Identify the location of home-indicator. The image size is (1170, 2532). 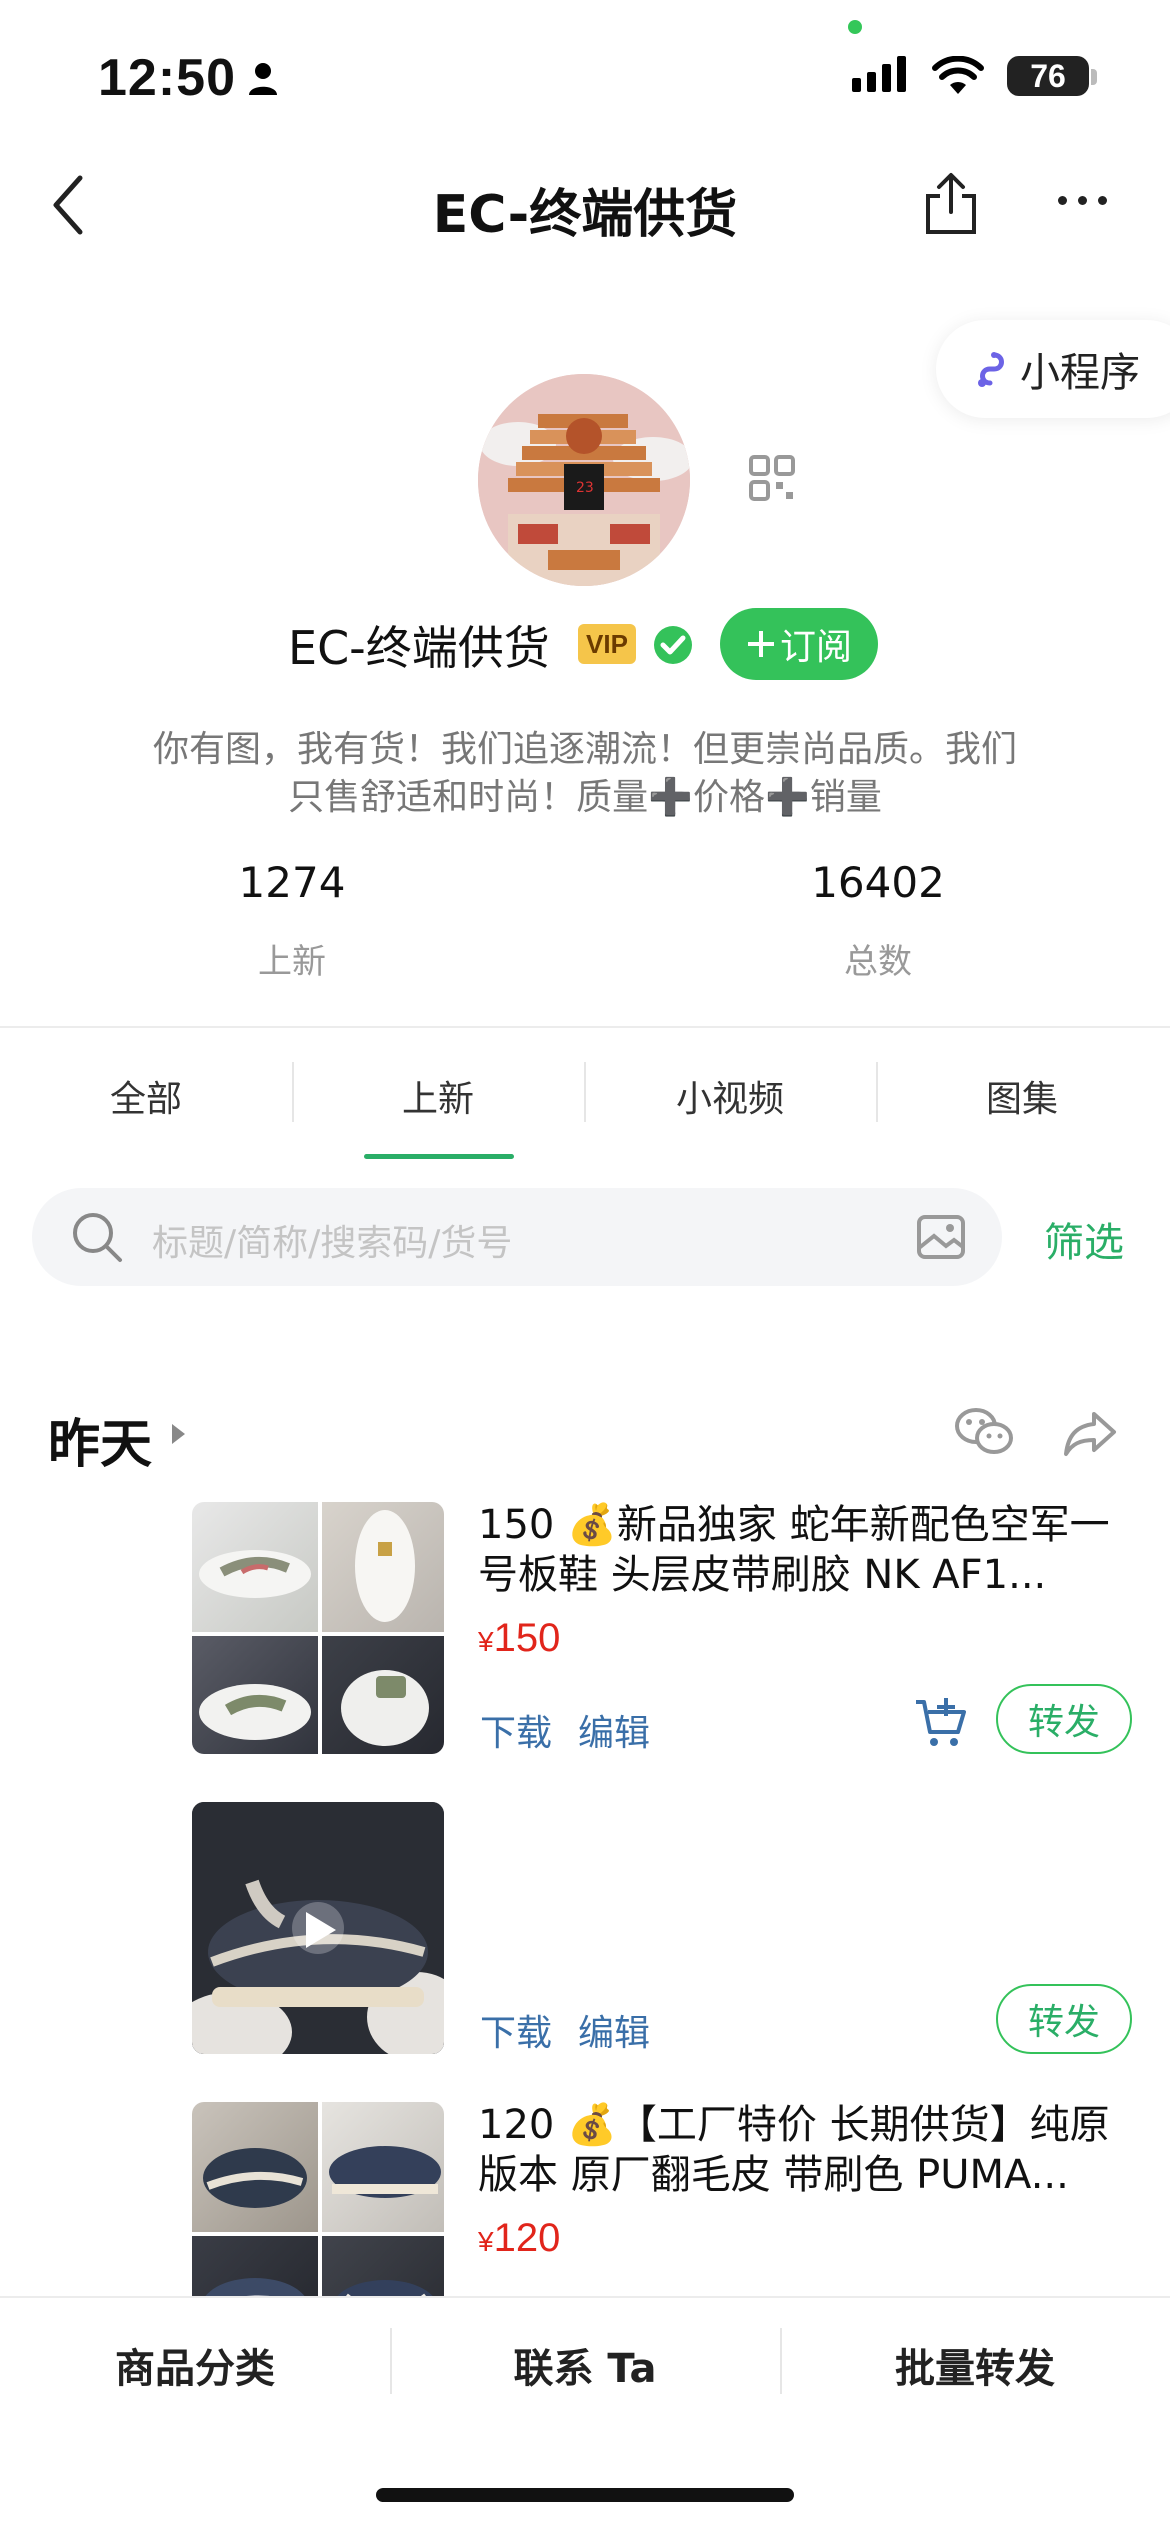
(585, 2495).